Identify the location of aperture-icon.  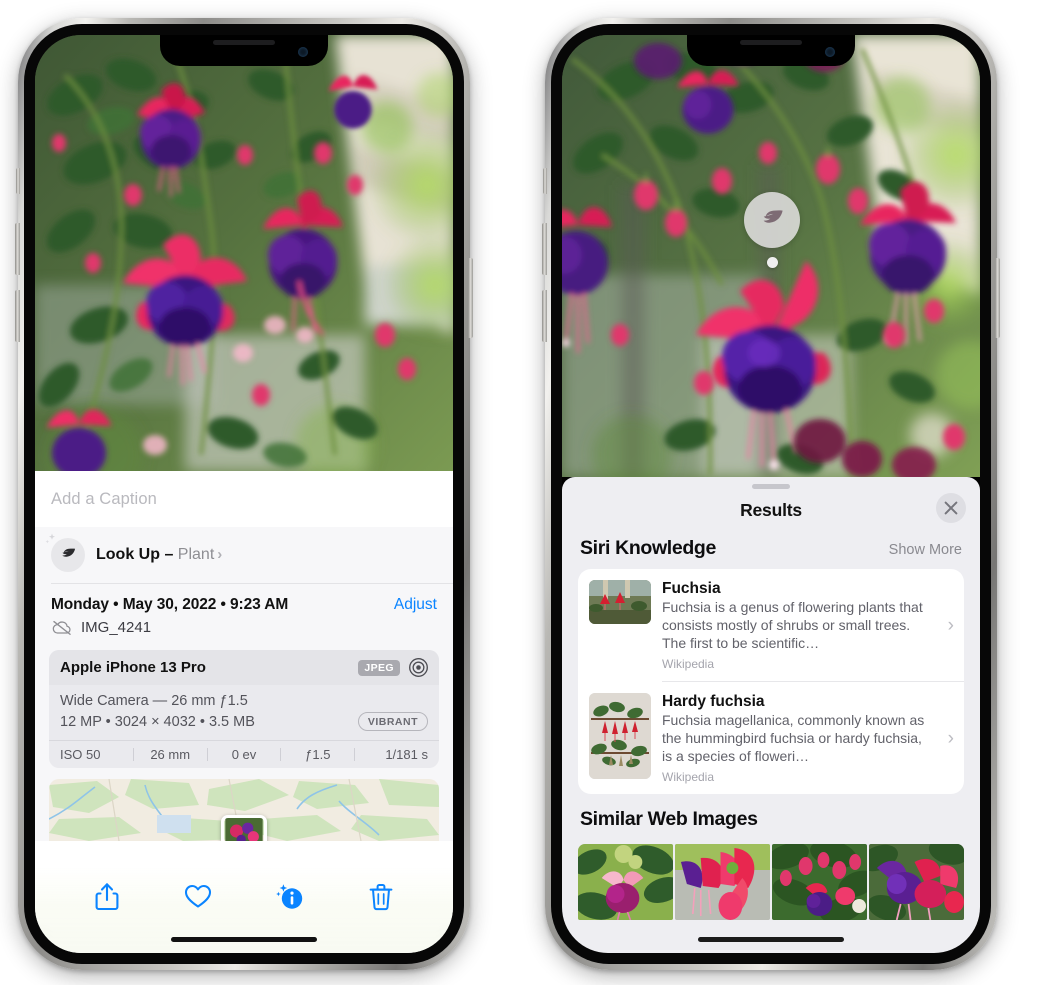
(418, 667).